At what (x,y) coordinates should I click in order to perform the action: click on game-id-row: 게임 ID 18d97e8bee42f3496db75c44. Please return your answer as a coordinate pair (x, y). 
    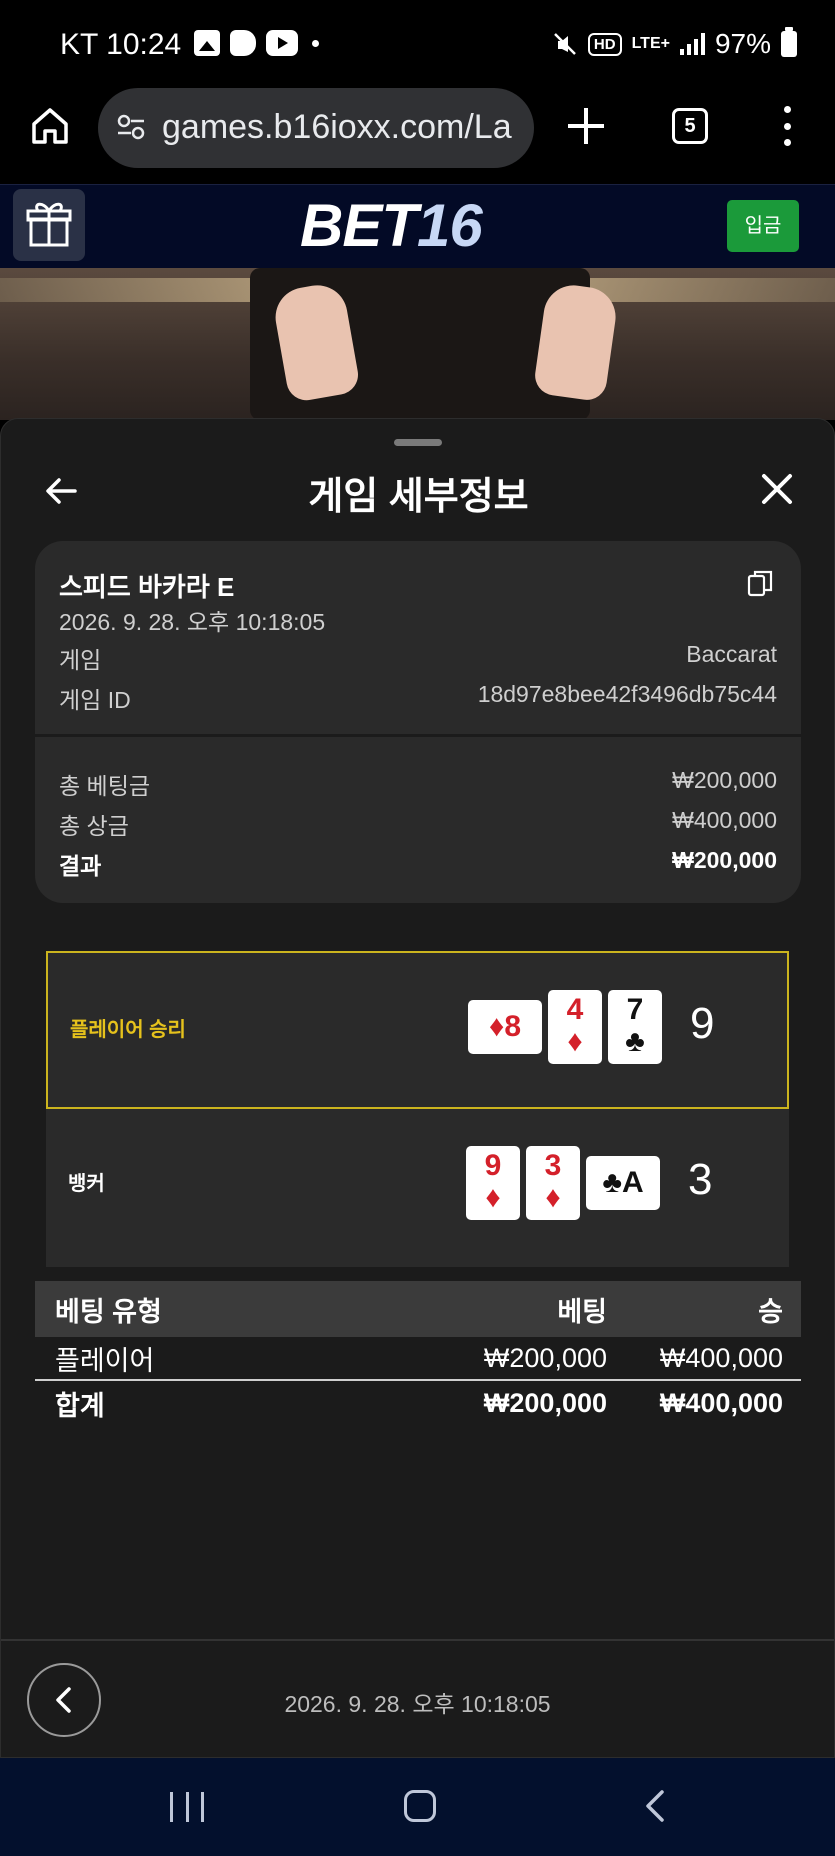
    Looking at the image, I should click on (418, 697).